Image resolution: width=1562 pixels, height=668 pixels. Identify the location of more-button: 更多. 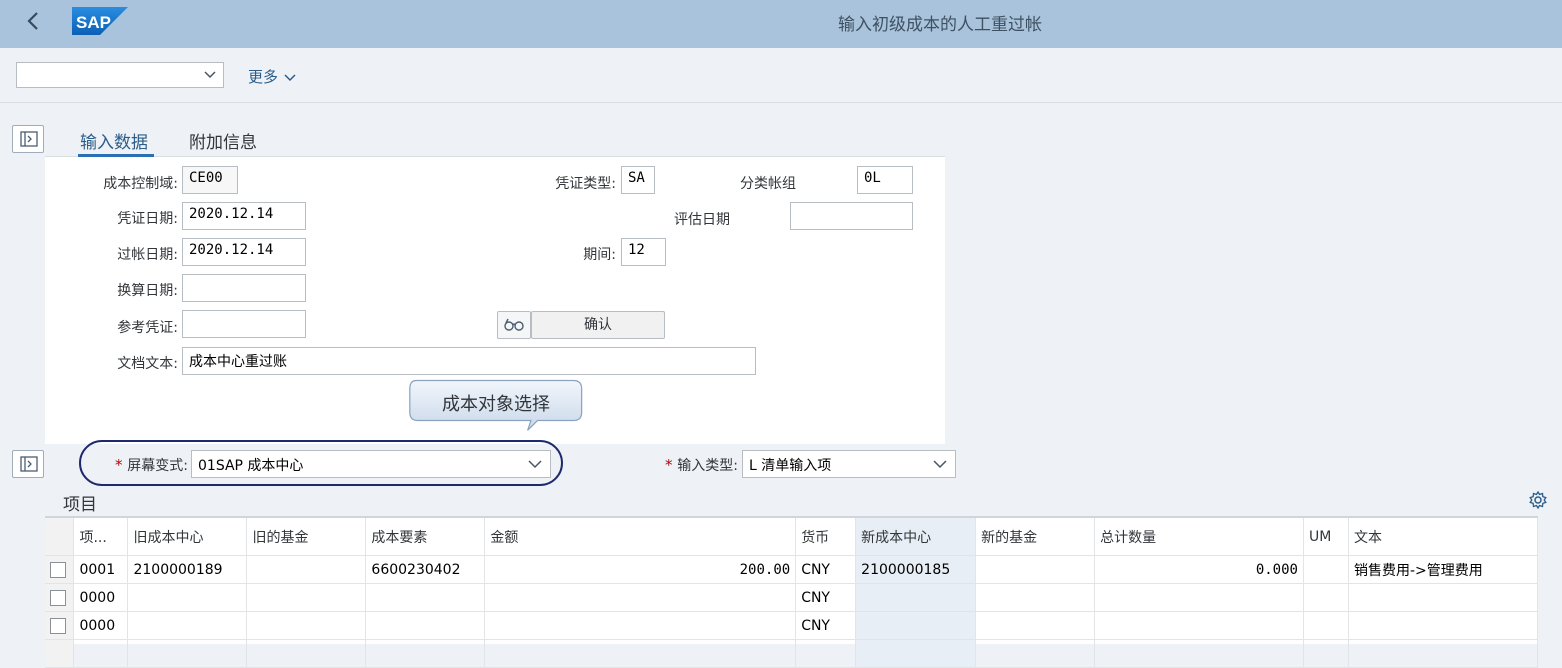
(272, 76).